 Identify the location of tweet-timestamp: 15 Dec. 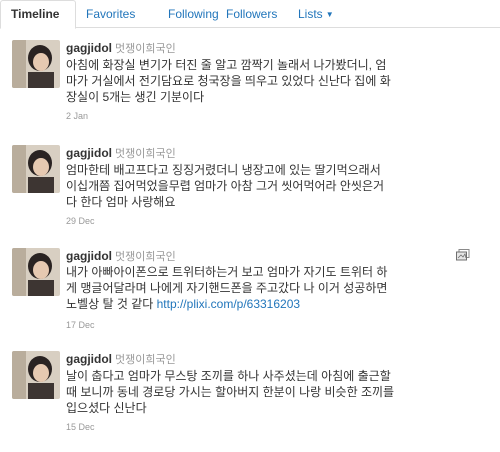
(80, 427).